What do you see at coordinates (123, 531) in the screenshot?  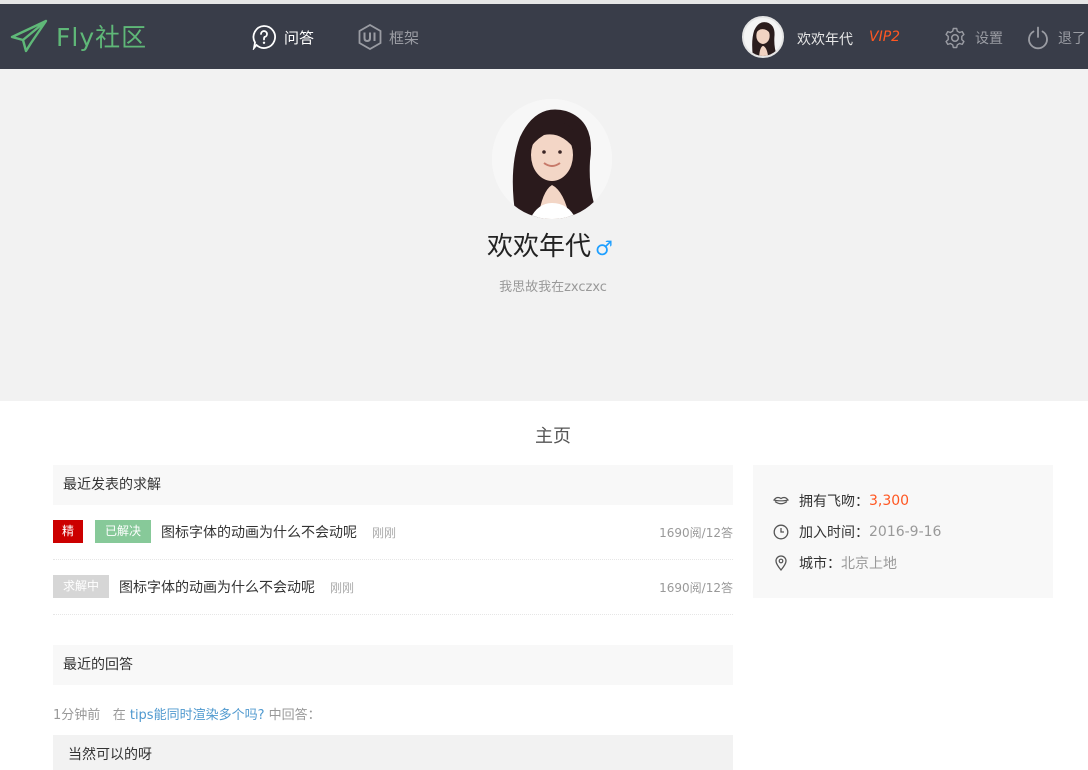 I see `solved-badge: 已解决` at bounding box center [123, 531].